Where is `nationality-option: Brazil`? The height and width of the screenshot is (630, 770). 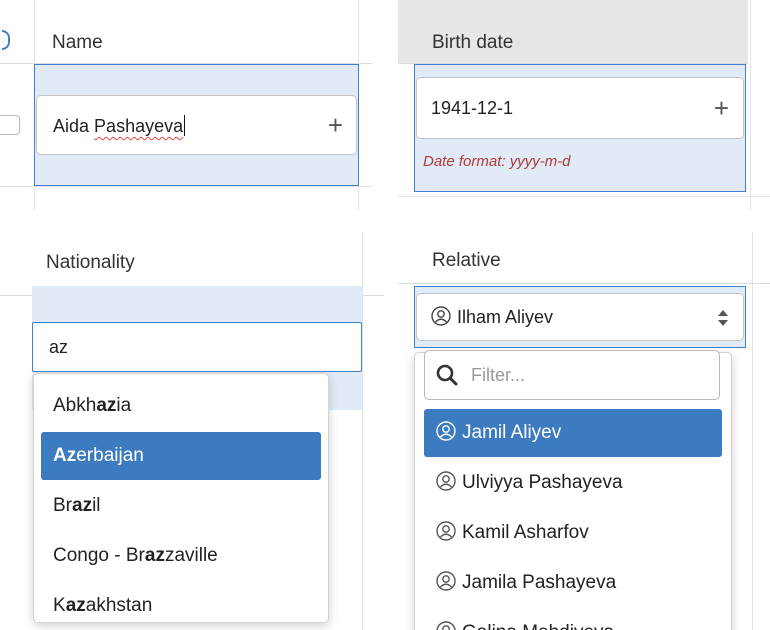 nationality-option: Brazil is located at coordinates (181, 506).